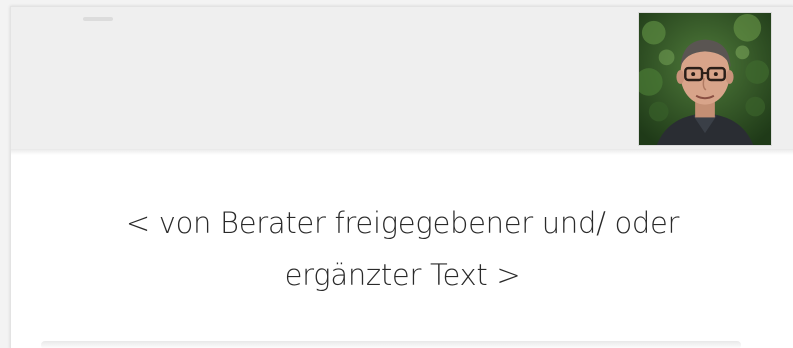 This screenshot has width=793, height=348. Describe the element at coordinates (391, 344) in the screenshot. I see `scroll-shadow` at that location.